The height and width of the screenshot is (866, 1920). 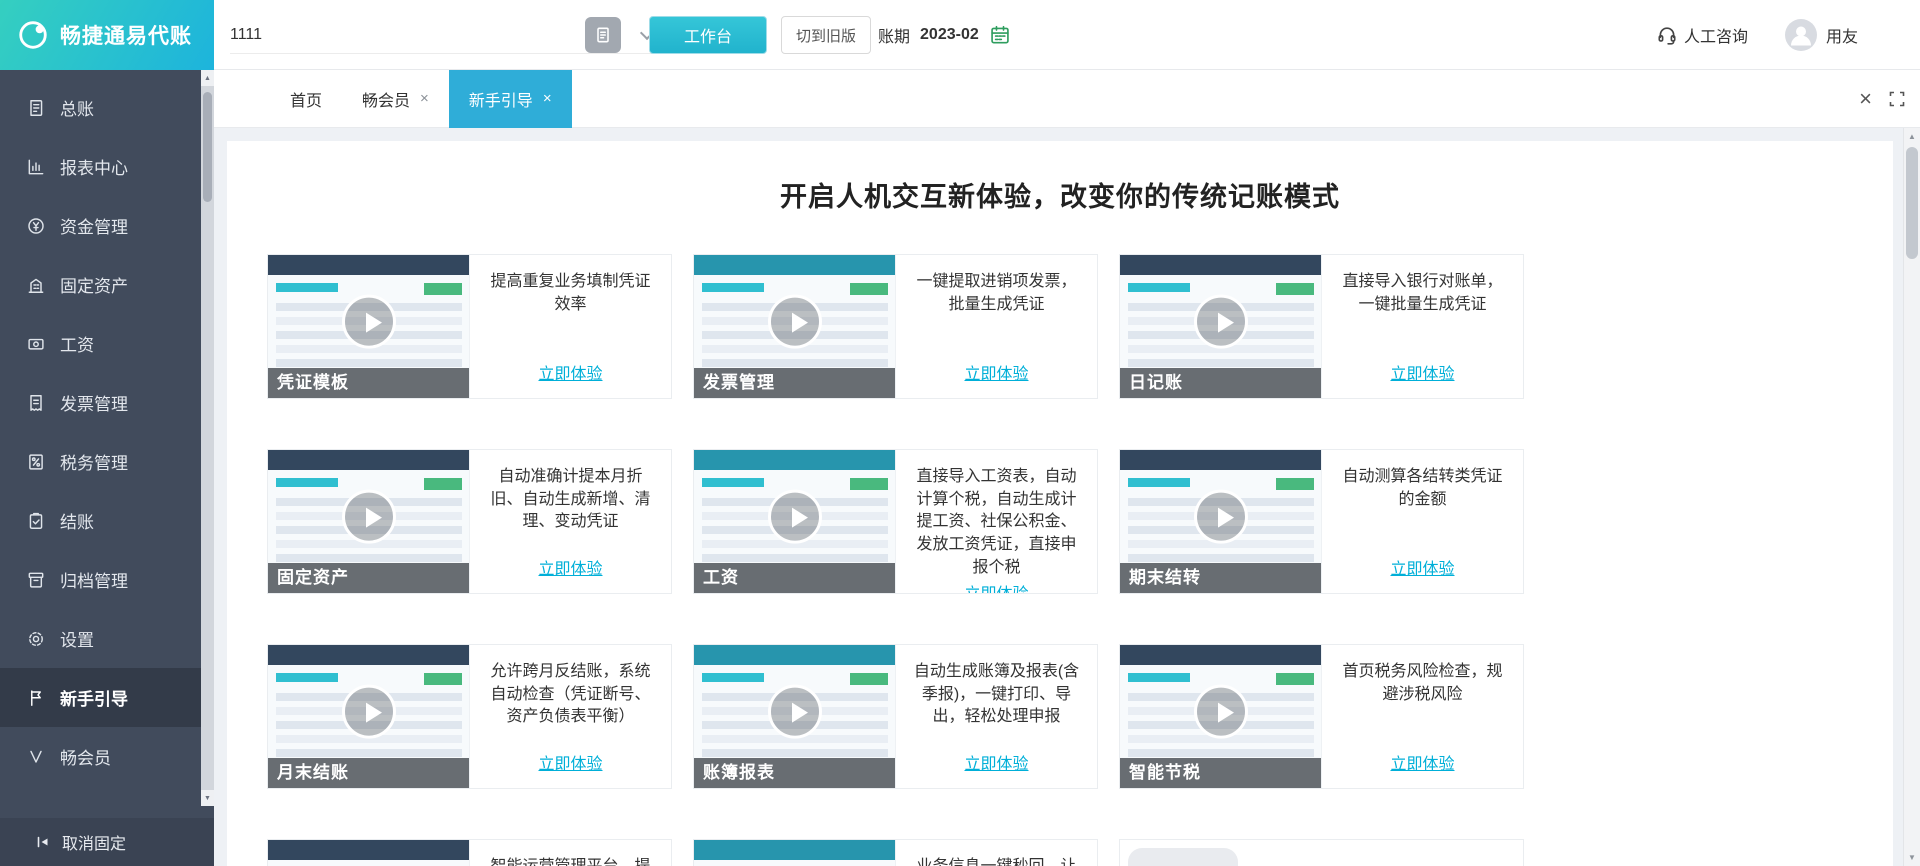 I want to click on tab-member: 畅会员 ×, so click(x=395, y=99).